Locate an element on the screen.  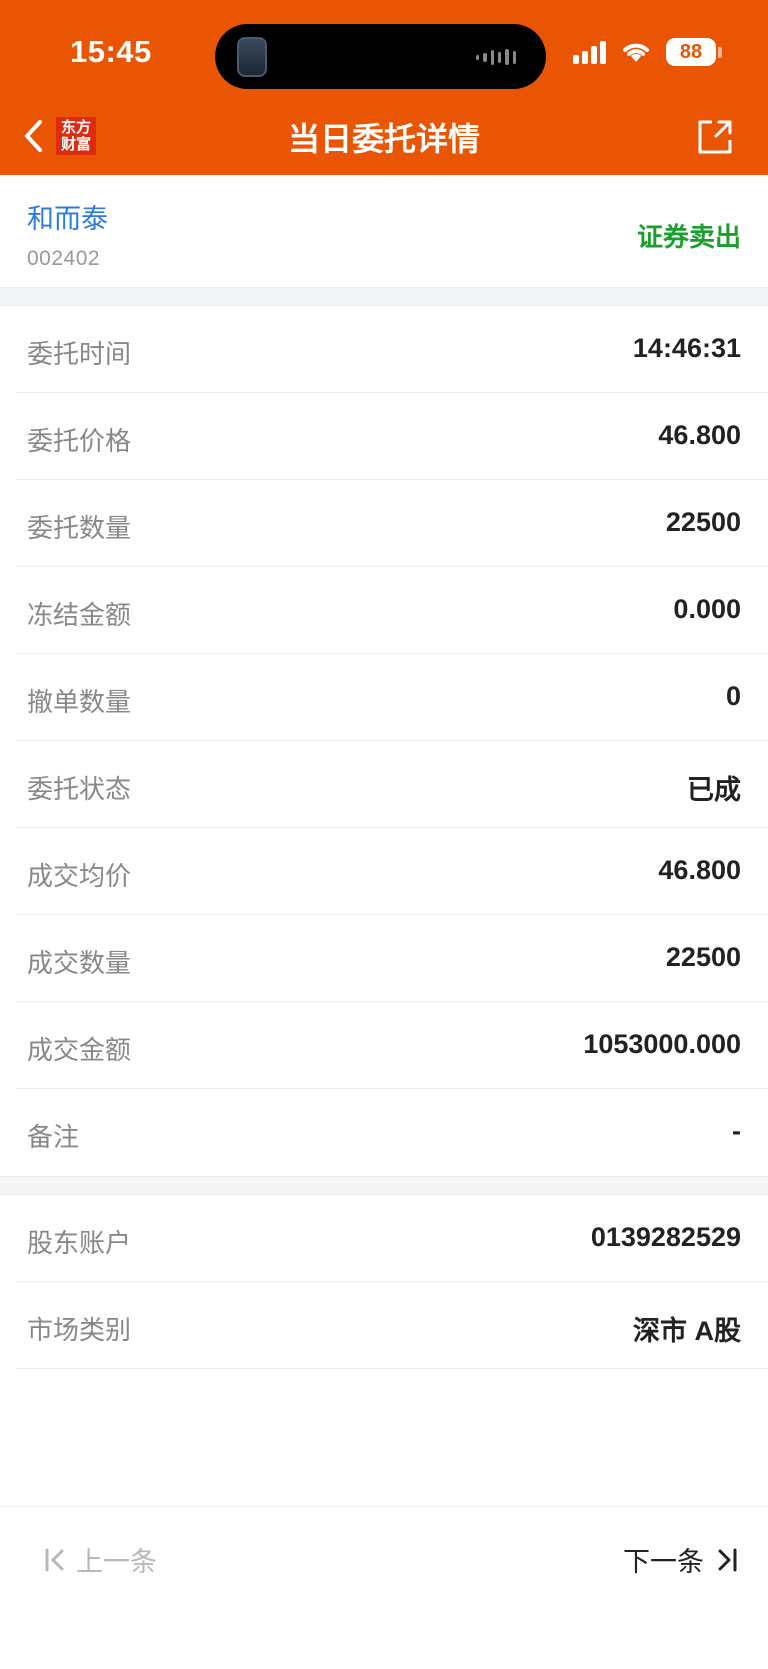
detail-label: 委托数量 is located at coordinates (79, 528).